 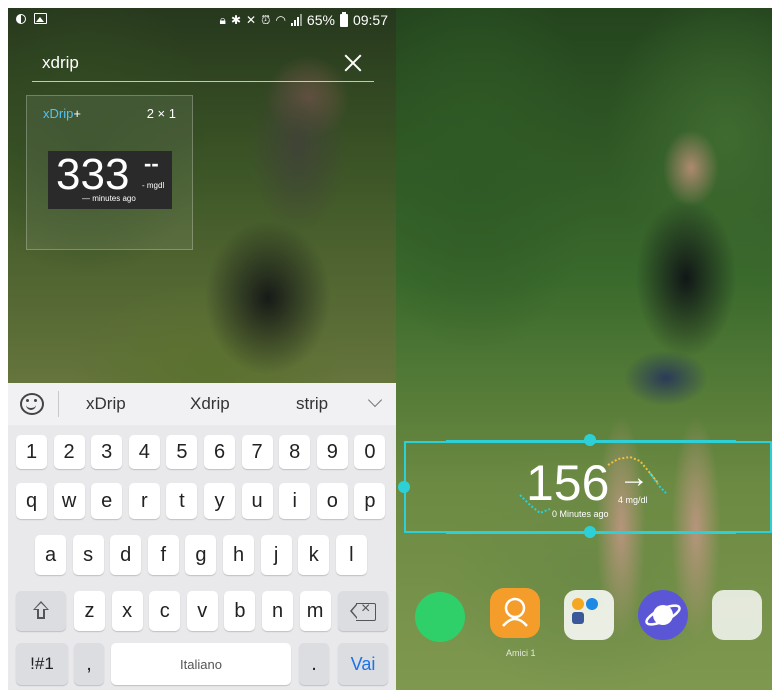 I want to click on clock: 09:57, so click(x=370, y=20).